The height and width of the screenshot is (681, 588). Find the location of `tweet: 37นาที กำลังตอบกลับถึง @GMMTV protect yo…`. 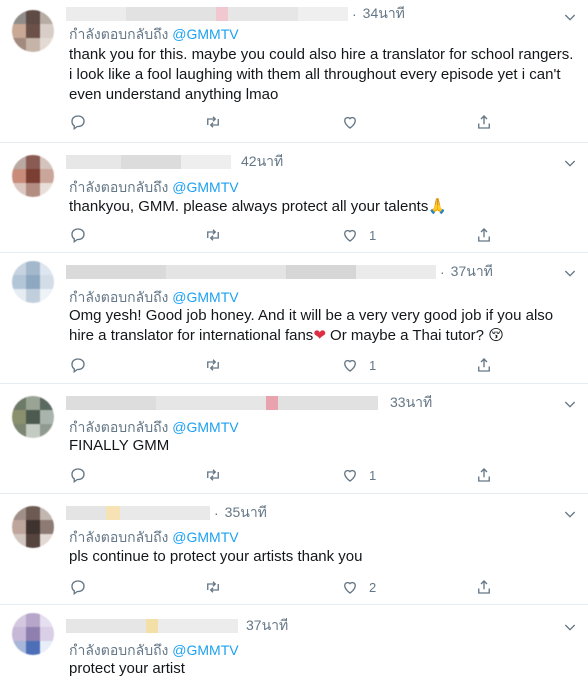

tweet: 37นาที กำลังตอบกลับถึง @GMMTV protect yo… is located at coordinates (294, 643).